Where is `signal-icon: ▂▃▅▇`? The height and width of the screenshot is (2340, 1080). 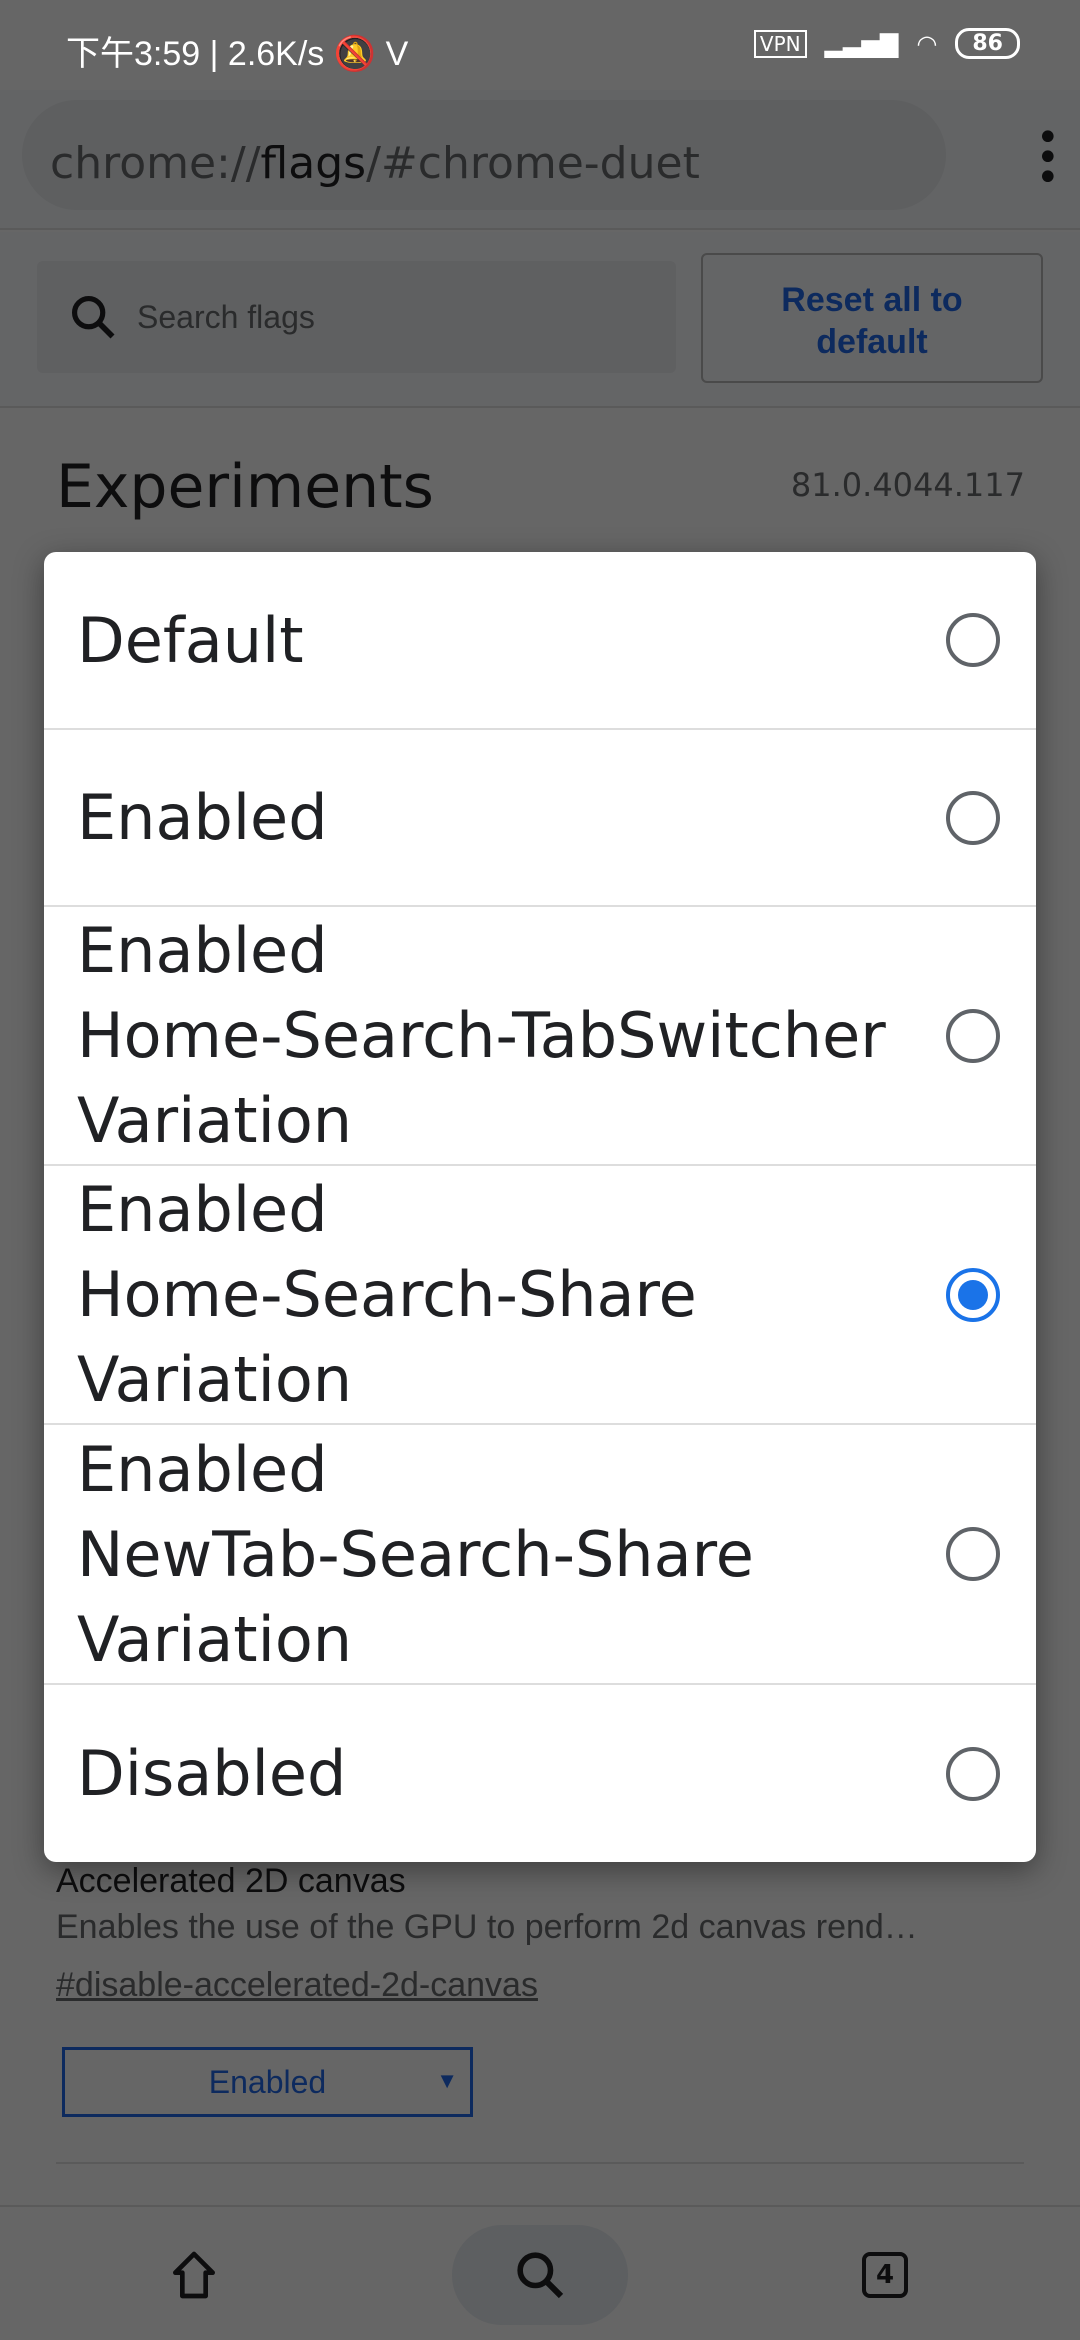
signal-icon: ▂▃▅▇ is located at coordinates (861, 43).